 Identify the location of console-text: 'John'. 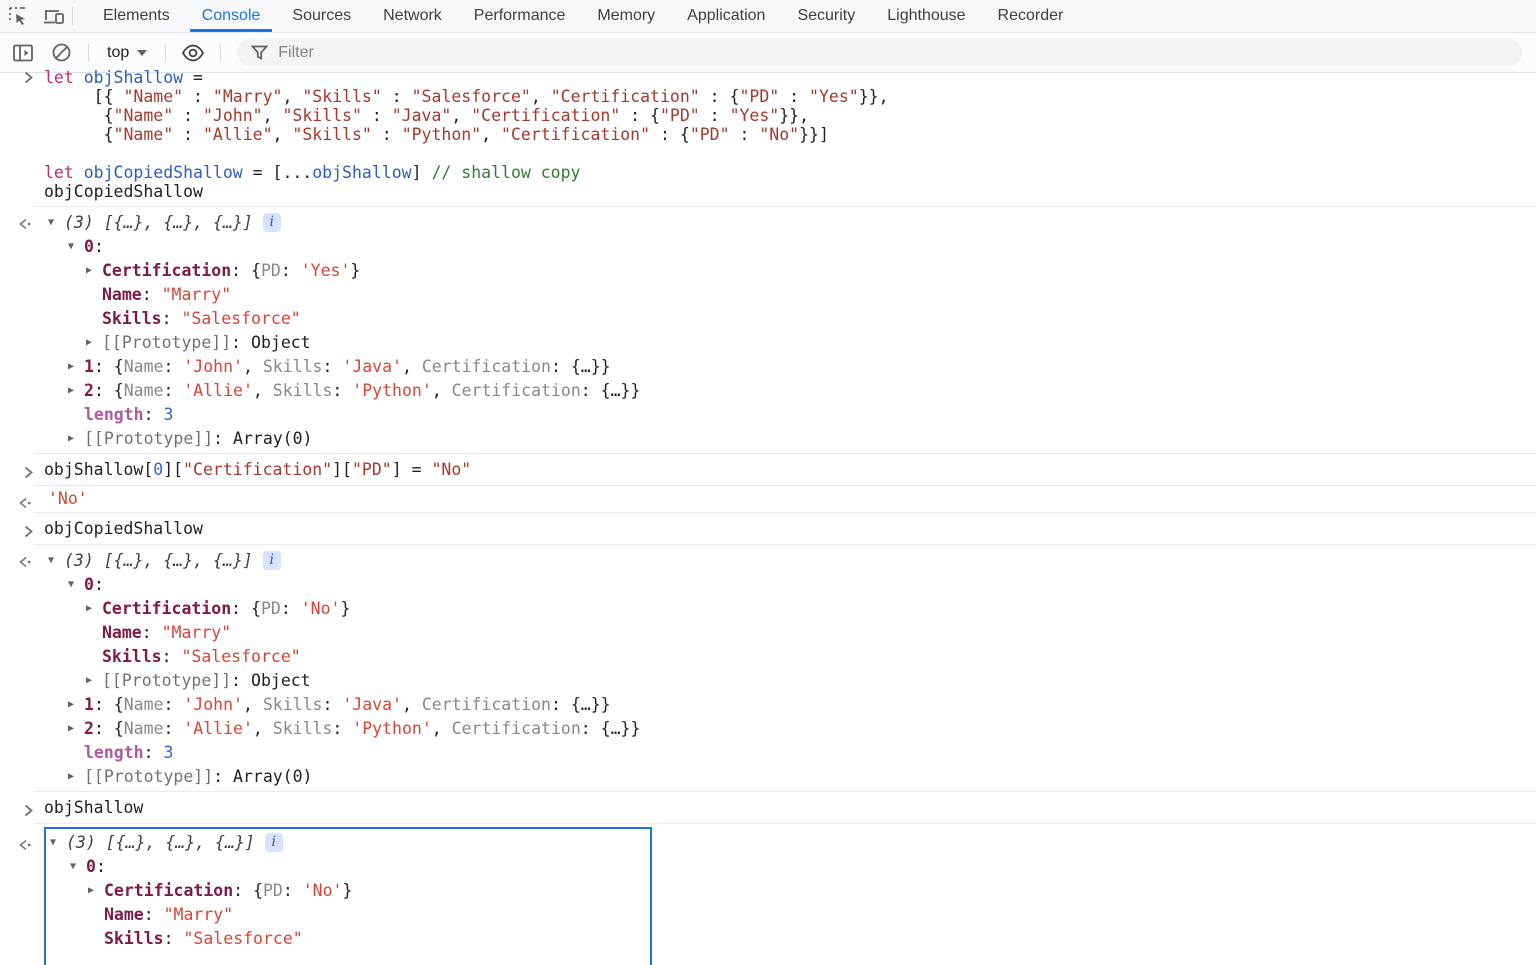
(213, 704).